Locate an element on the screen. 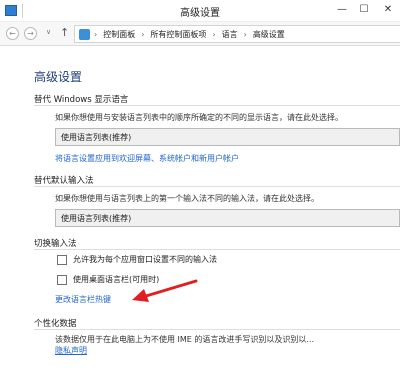 The image size is (400, 368). input-method-heading: 替代默认输入法 is located at coordinates (64, 181).